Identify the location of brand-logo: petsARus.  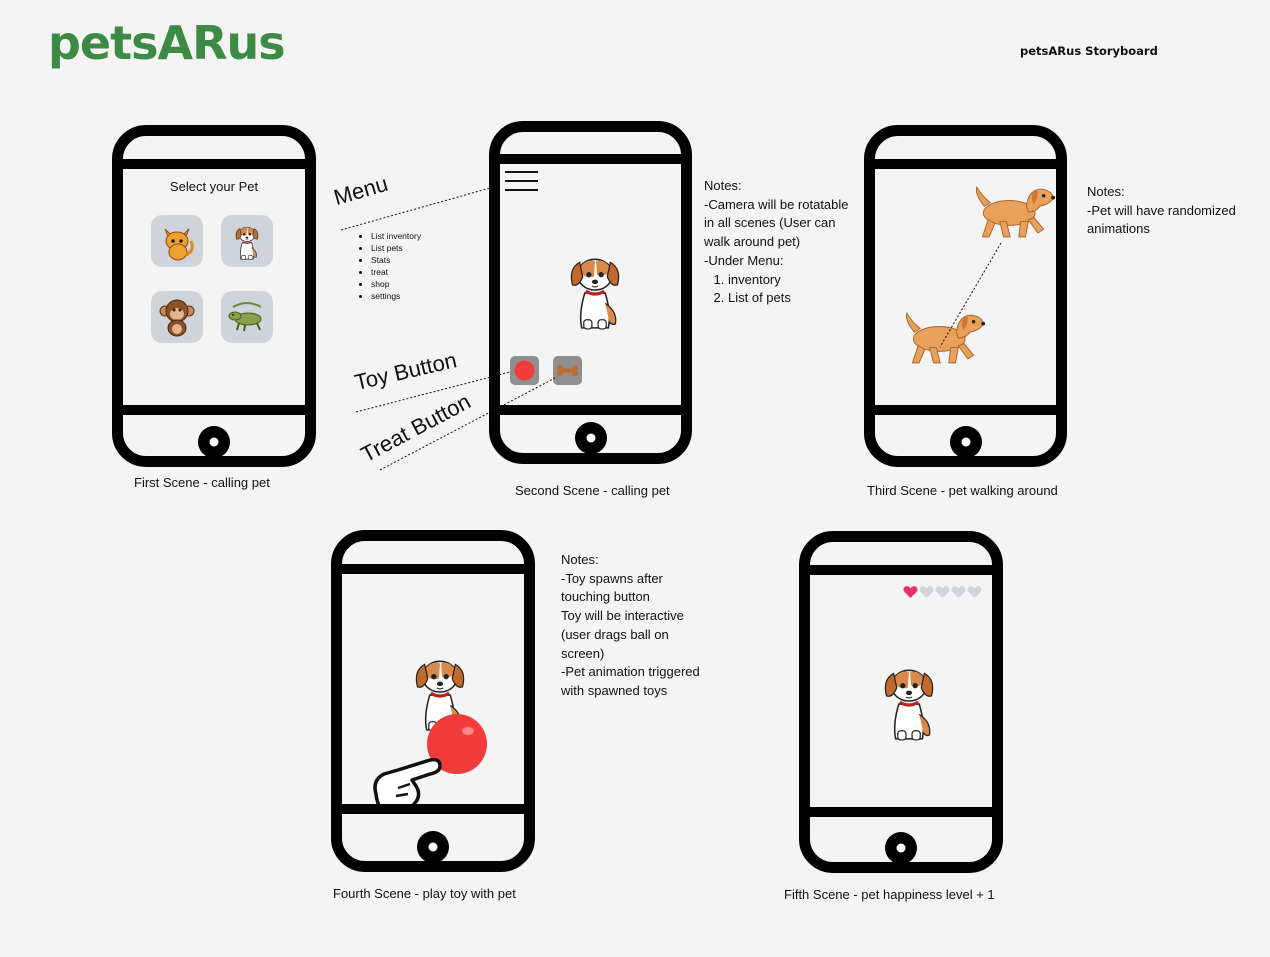
(167, 43).